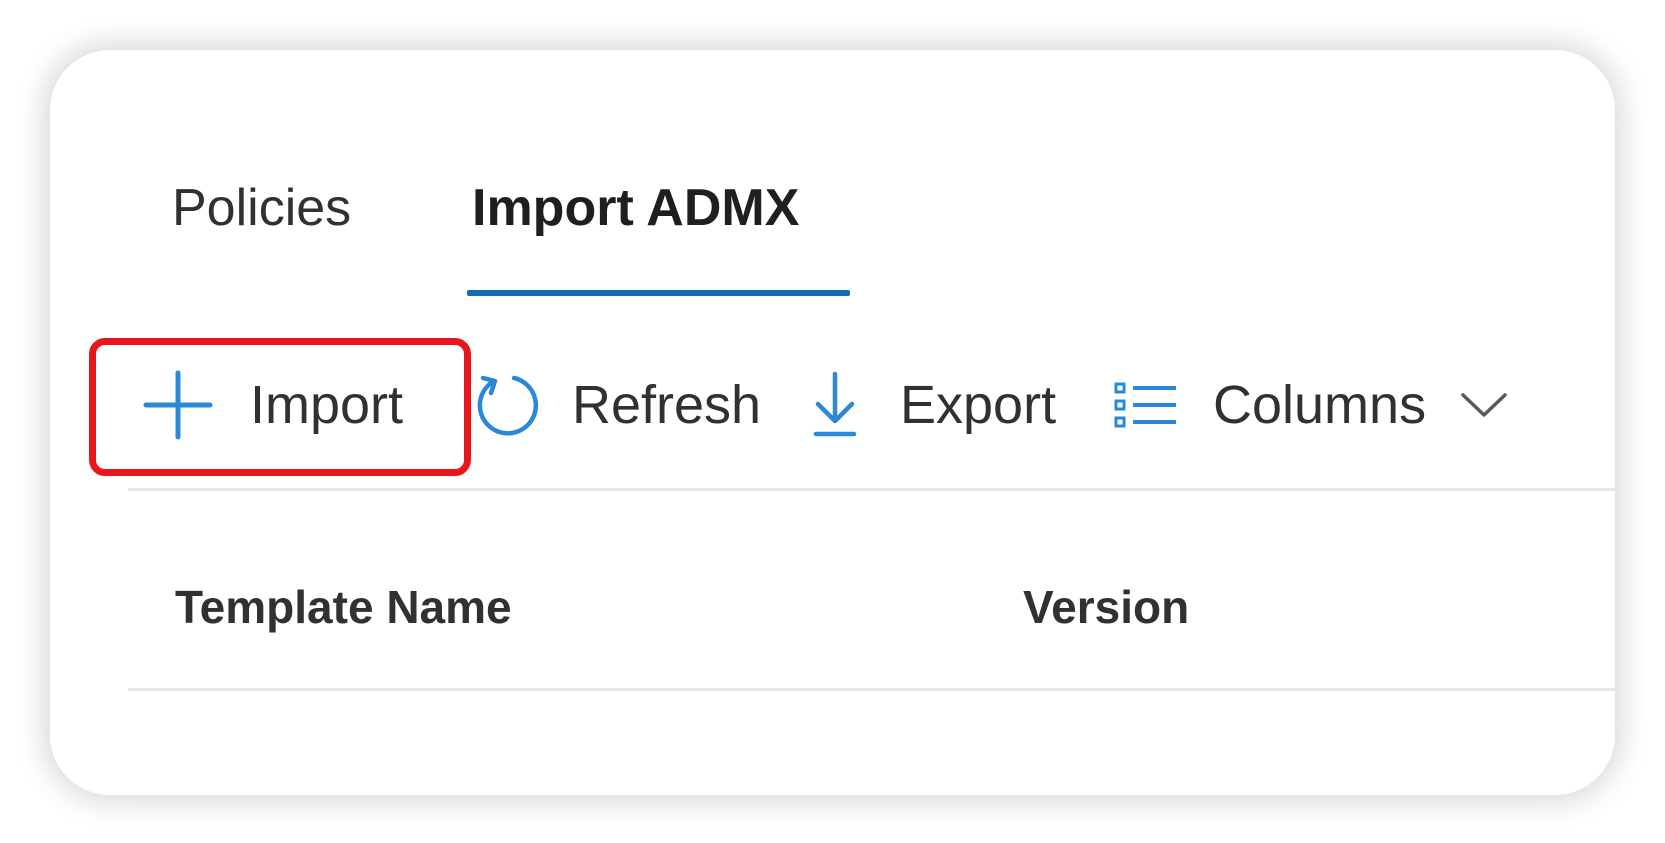  What do you see at coordinates (871, 689) in the screenshot?
I see `header-divider` at bounding box center [871, 689].